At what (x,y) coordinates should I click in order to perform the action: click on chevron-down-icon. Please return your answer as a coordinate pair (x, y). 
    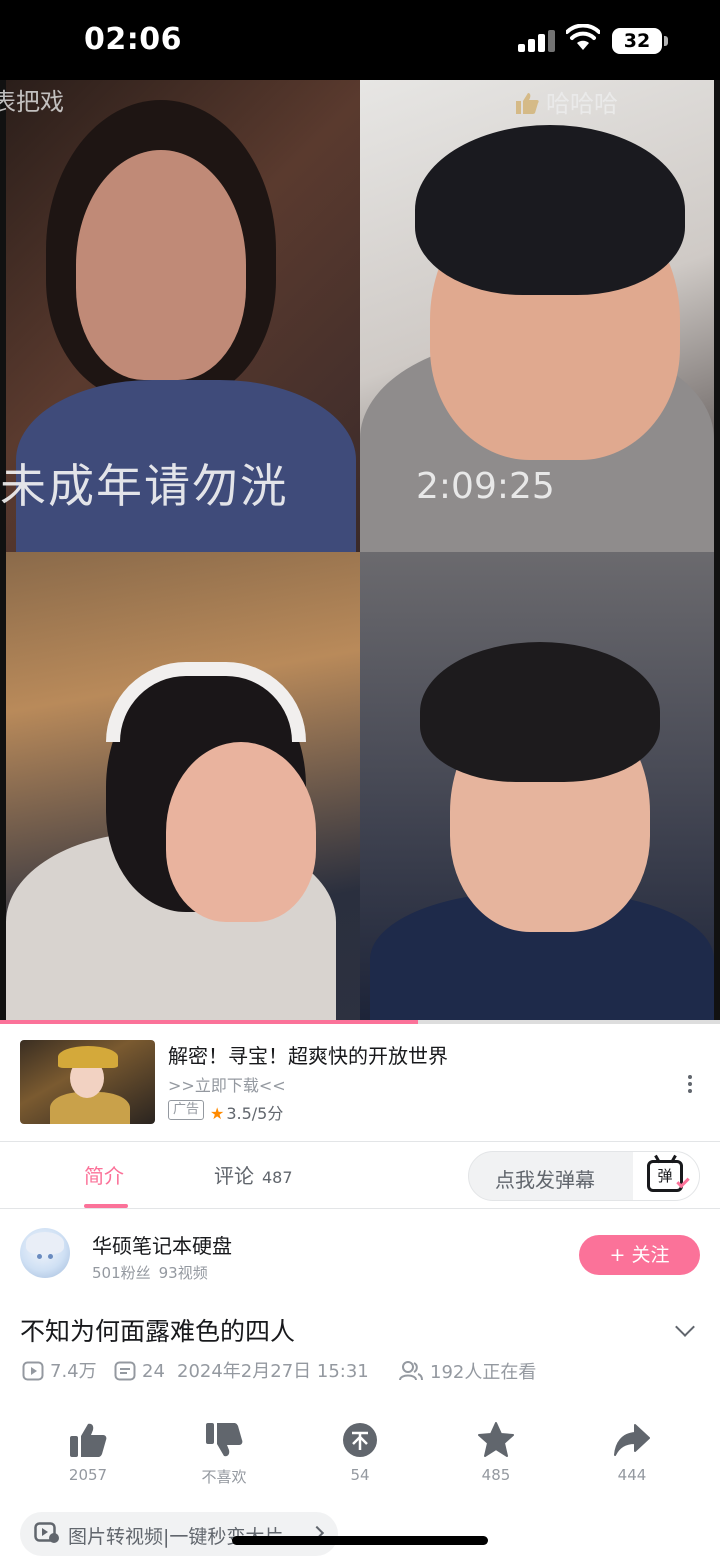
    Looking at the image, I should click on (685, 1327).